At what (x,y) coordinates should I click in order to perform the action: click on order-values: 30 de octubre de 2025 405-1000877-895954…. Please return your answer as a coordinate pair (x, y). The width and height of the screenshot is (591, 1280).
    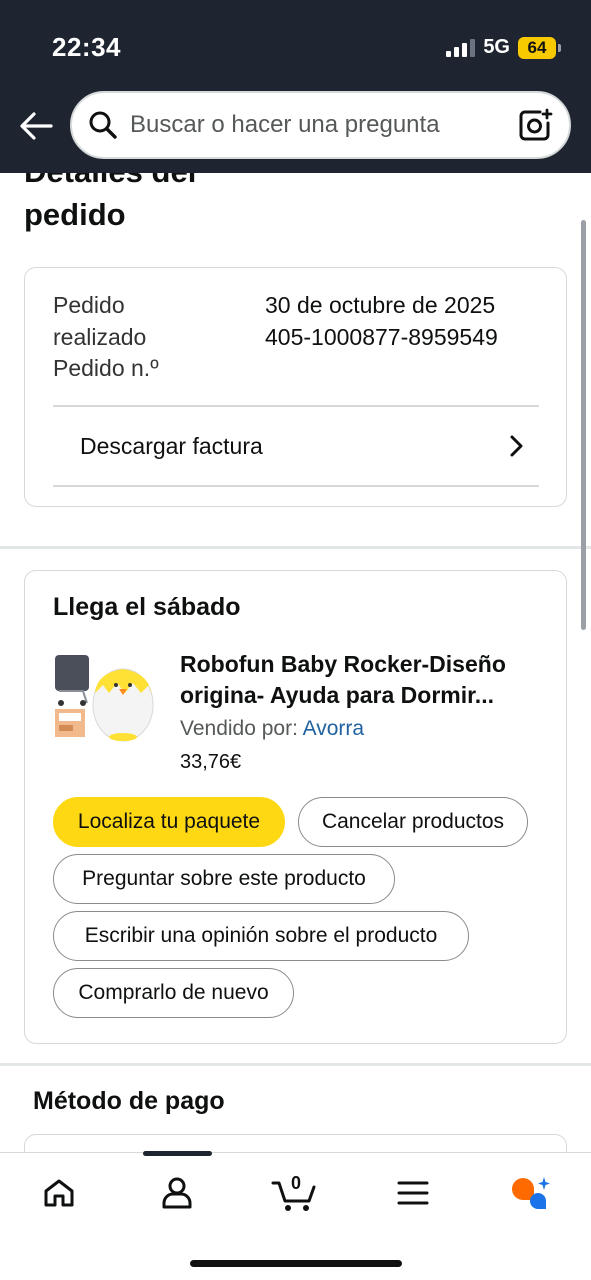
    Looking at the image, I should click on (381, 321).